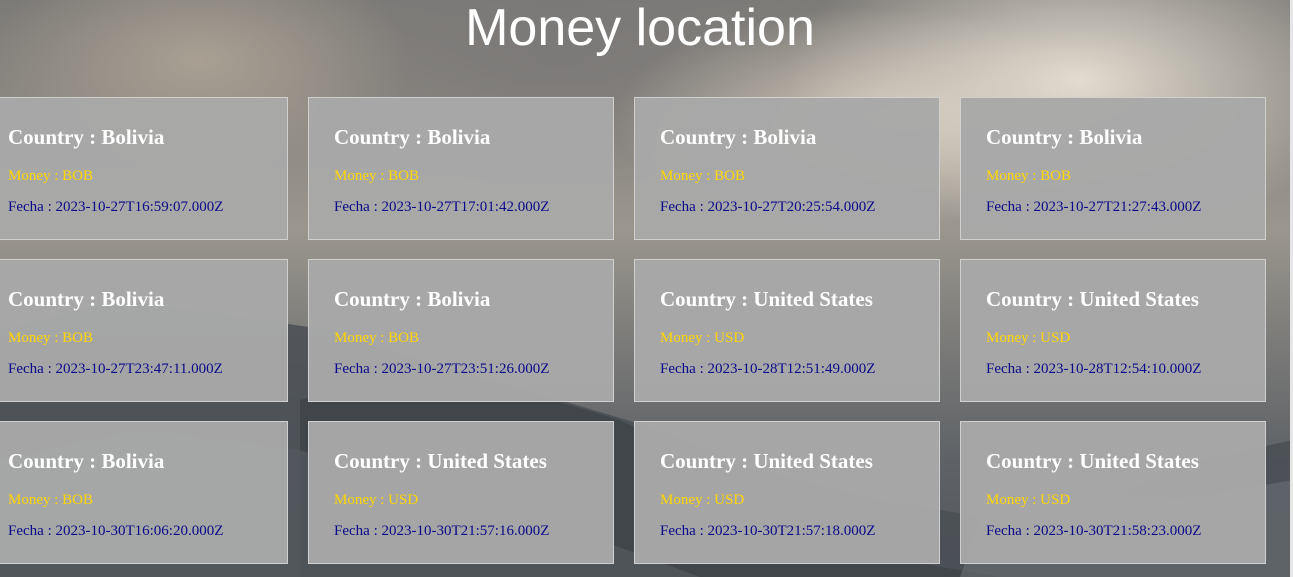  What do you see at coordinates (116, 207) in the screenshot?
I see `card-fecha: Fecha : 2023-10-27T16:59:07.000Z` at bounding box center [116, 207].